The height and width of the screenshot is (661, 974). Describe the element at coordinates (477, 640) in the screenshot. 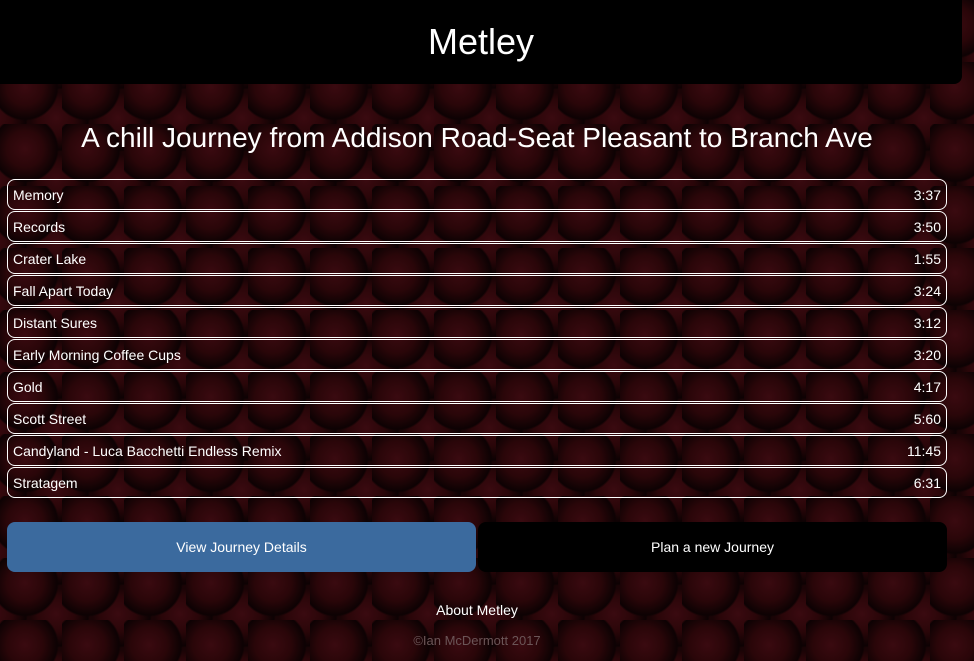

I see `copyright-text: ©Ian McDermott 2017` at that location.